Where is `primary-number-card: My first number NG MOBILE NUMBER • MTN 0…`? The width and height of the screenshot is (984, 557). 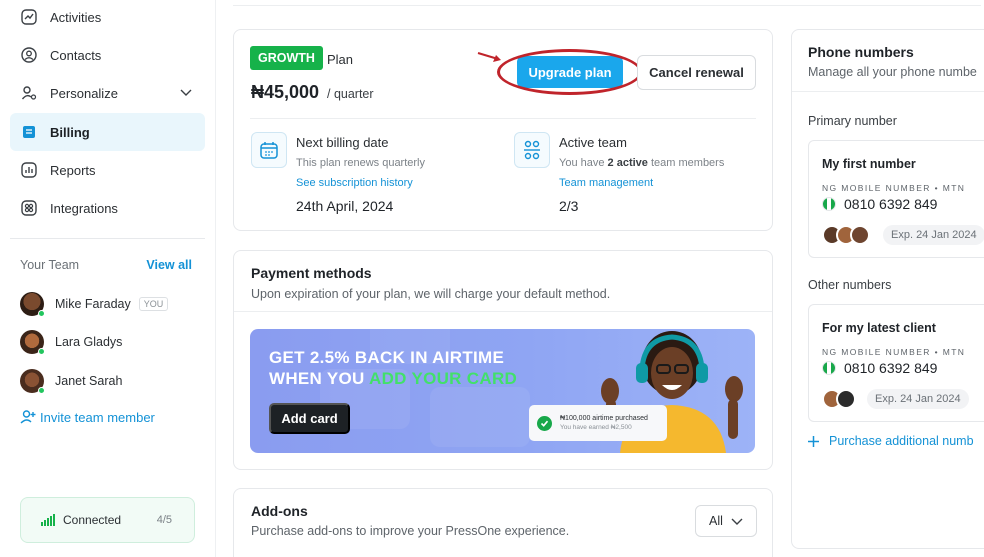
primary-number-card: My first number NG MOBILE NUMBER • MTN 0… is located at coordinates (896, 199).